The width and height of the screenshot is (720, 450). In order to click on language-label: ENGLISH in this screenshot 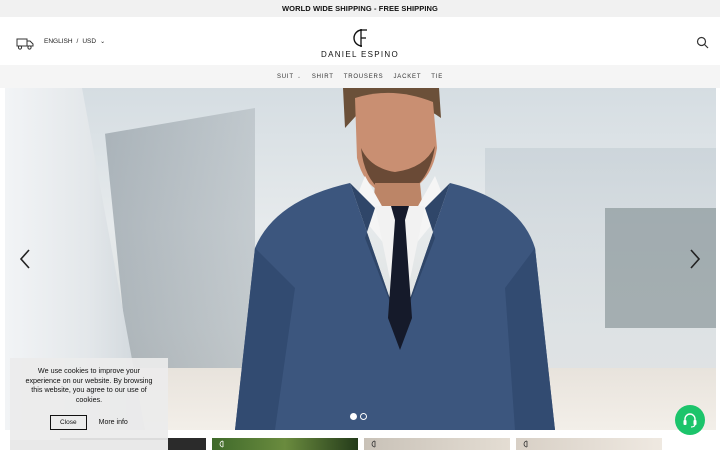, I will do `click(58, 41)`.